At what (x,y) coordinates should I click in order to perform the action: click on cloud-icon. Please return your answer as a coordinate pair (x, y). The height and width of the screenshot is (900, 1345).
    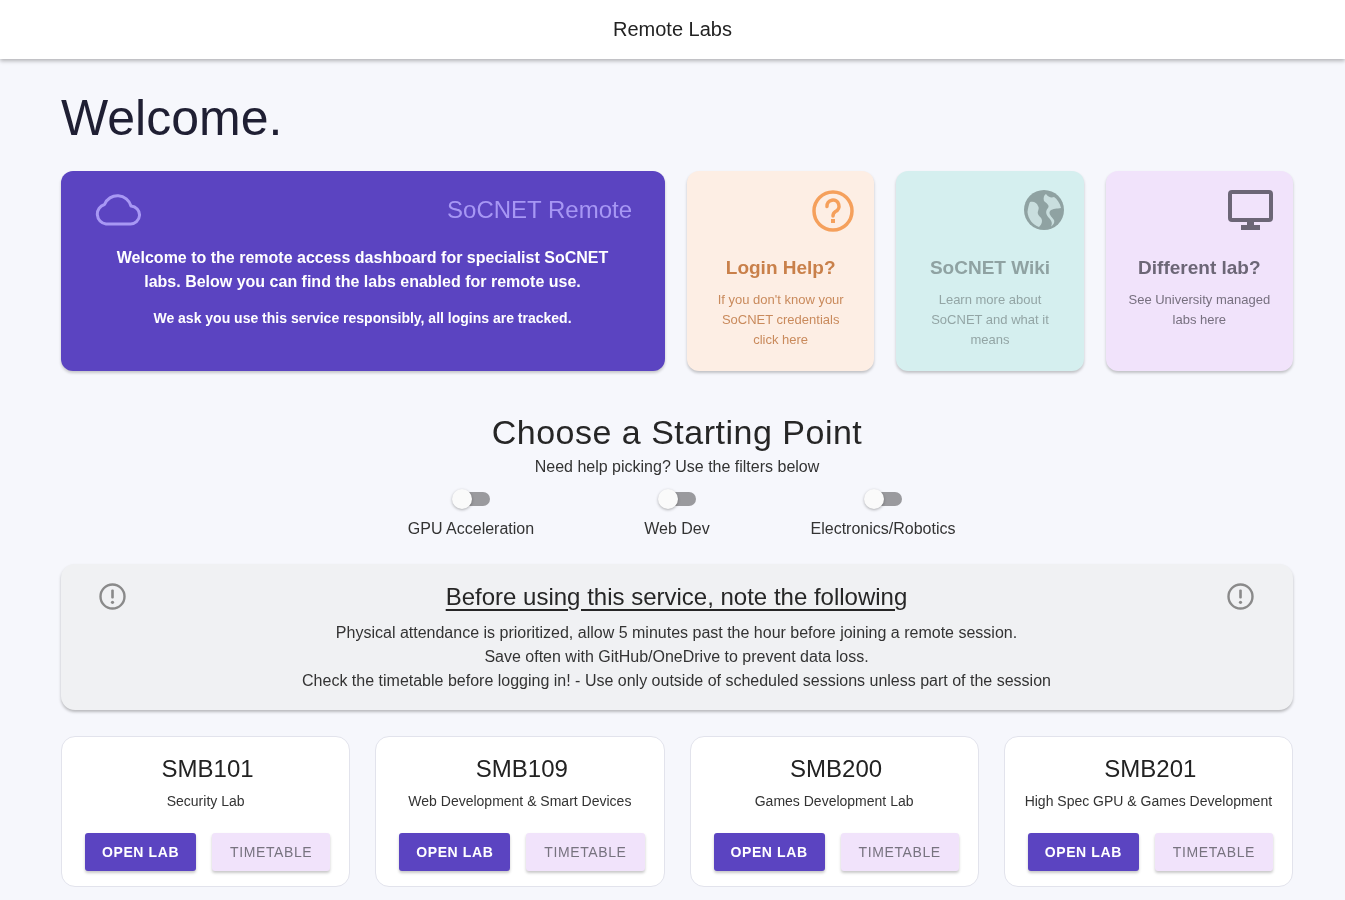
    Looking at the image, I should click on (117, 209).